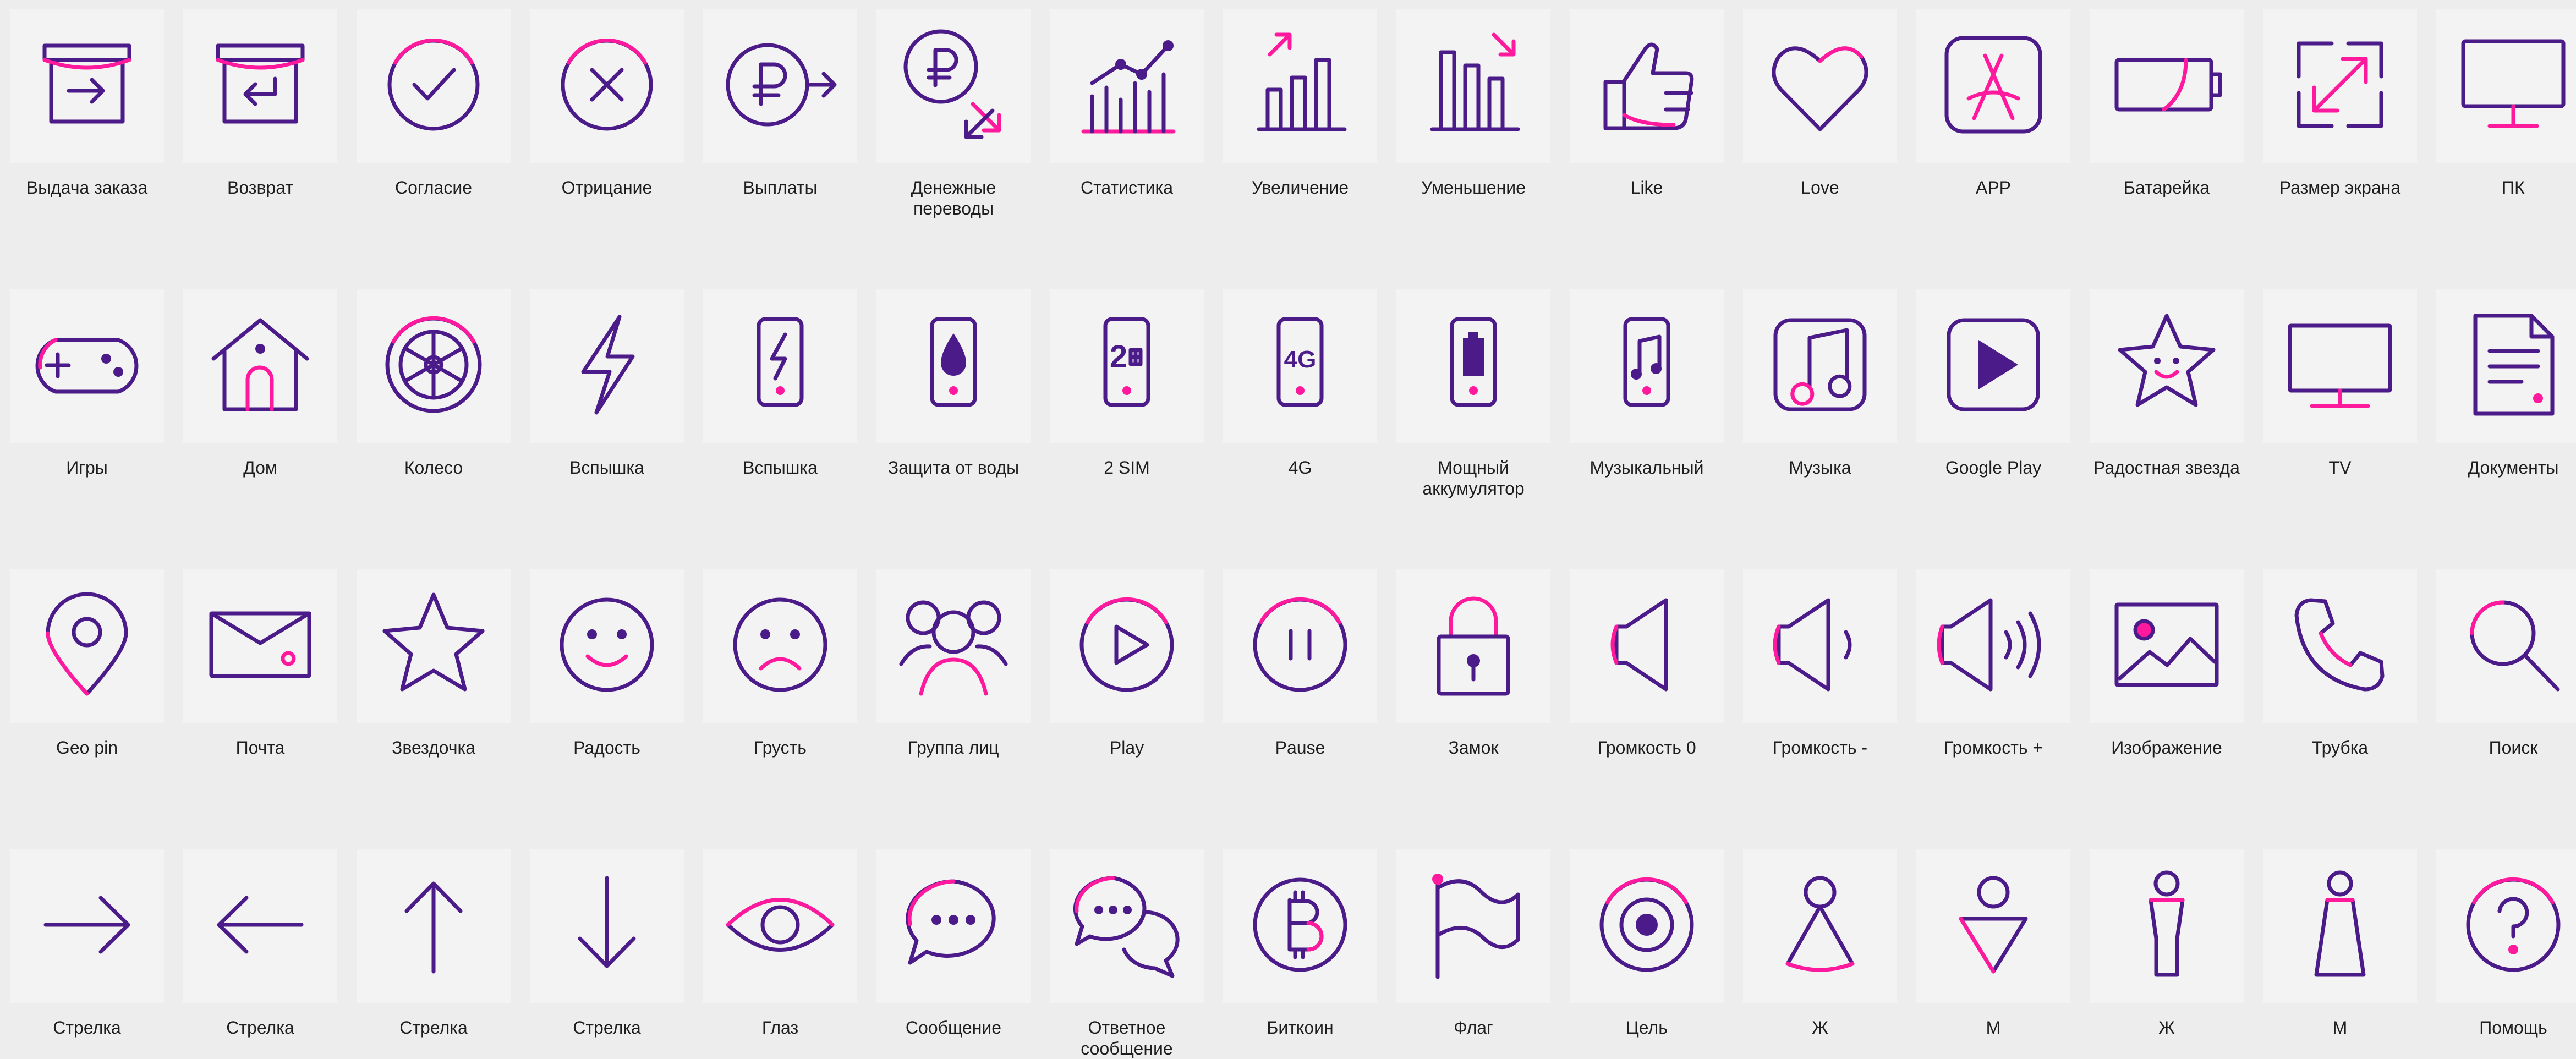  Describe the element at coordinates (1647, 1028) in the screenshot. I see `icon-label: Цель` at that location.